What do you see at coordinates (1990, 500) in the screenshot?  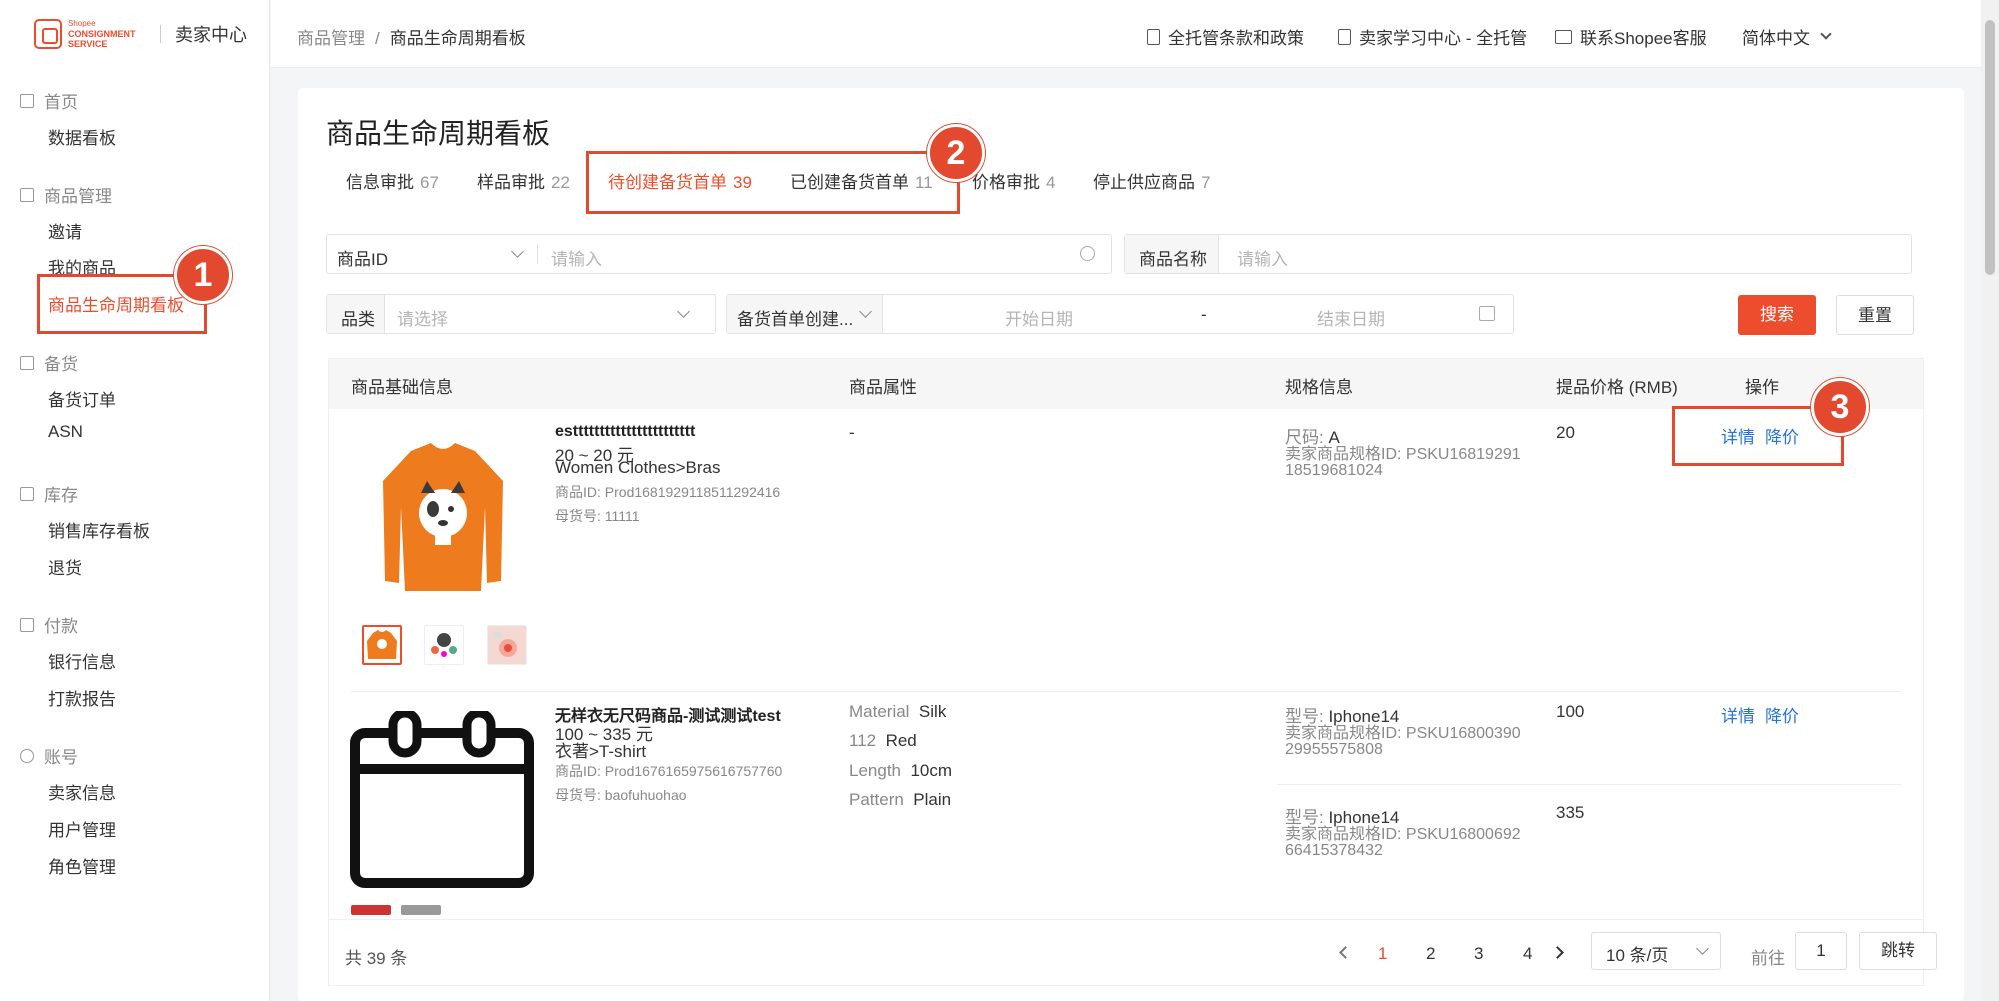 I see `page-scrollbar` at bounding box center [1990, 500].